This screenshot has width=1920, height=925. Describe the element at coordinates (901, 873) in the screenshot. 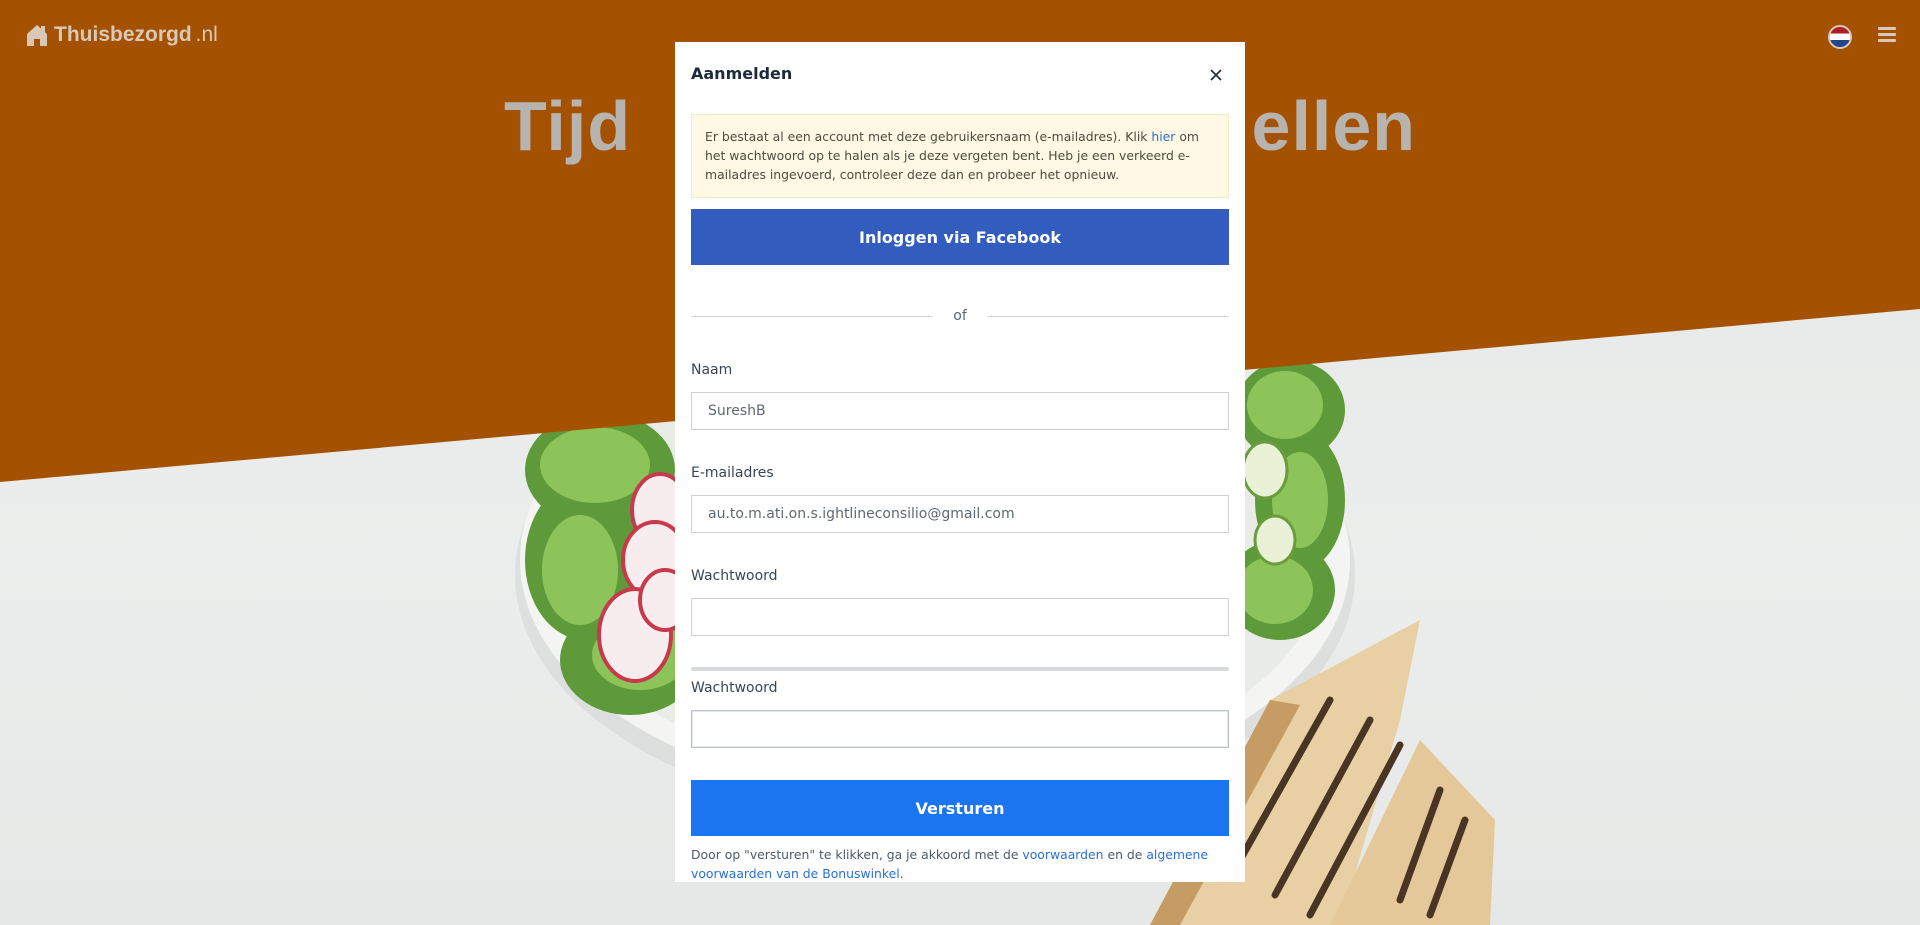

I see `terms-text-after: .` at that location.